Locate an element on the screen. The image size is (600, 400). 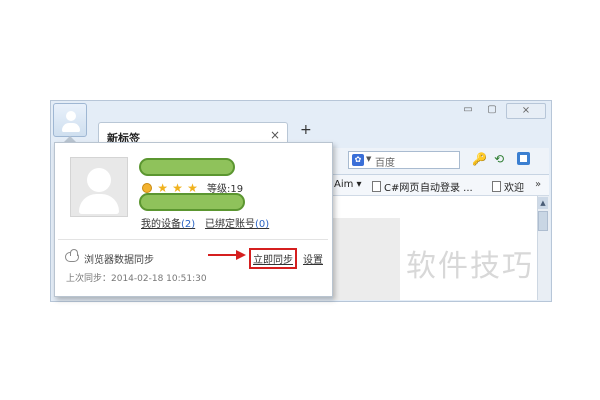
account-avatar-button is located at coordinates (70, 120).